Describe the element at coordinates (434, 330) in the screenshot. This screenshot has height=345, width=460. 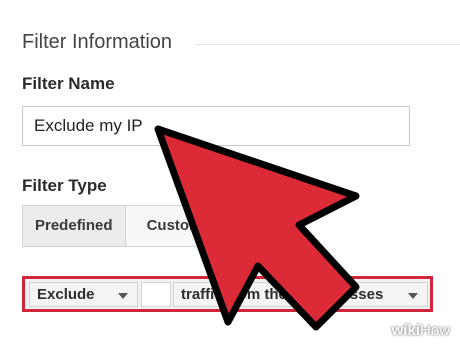
I see `watermark-how: How` at that location.